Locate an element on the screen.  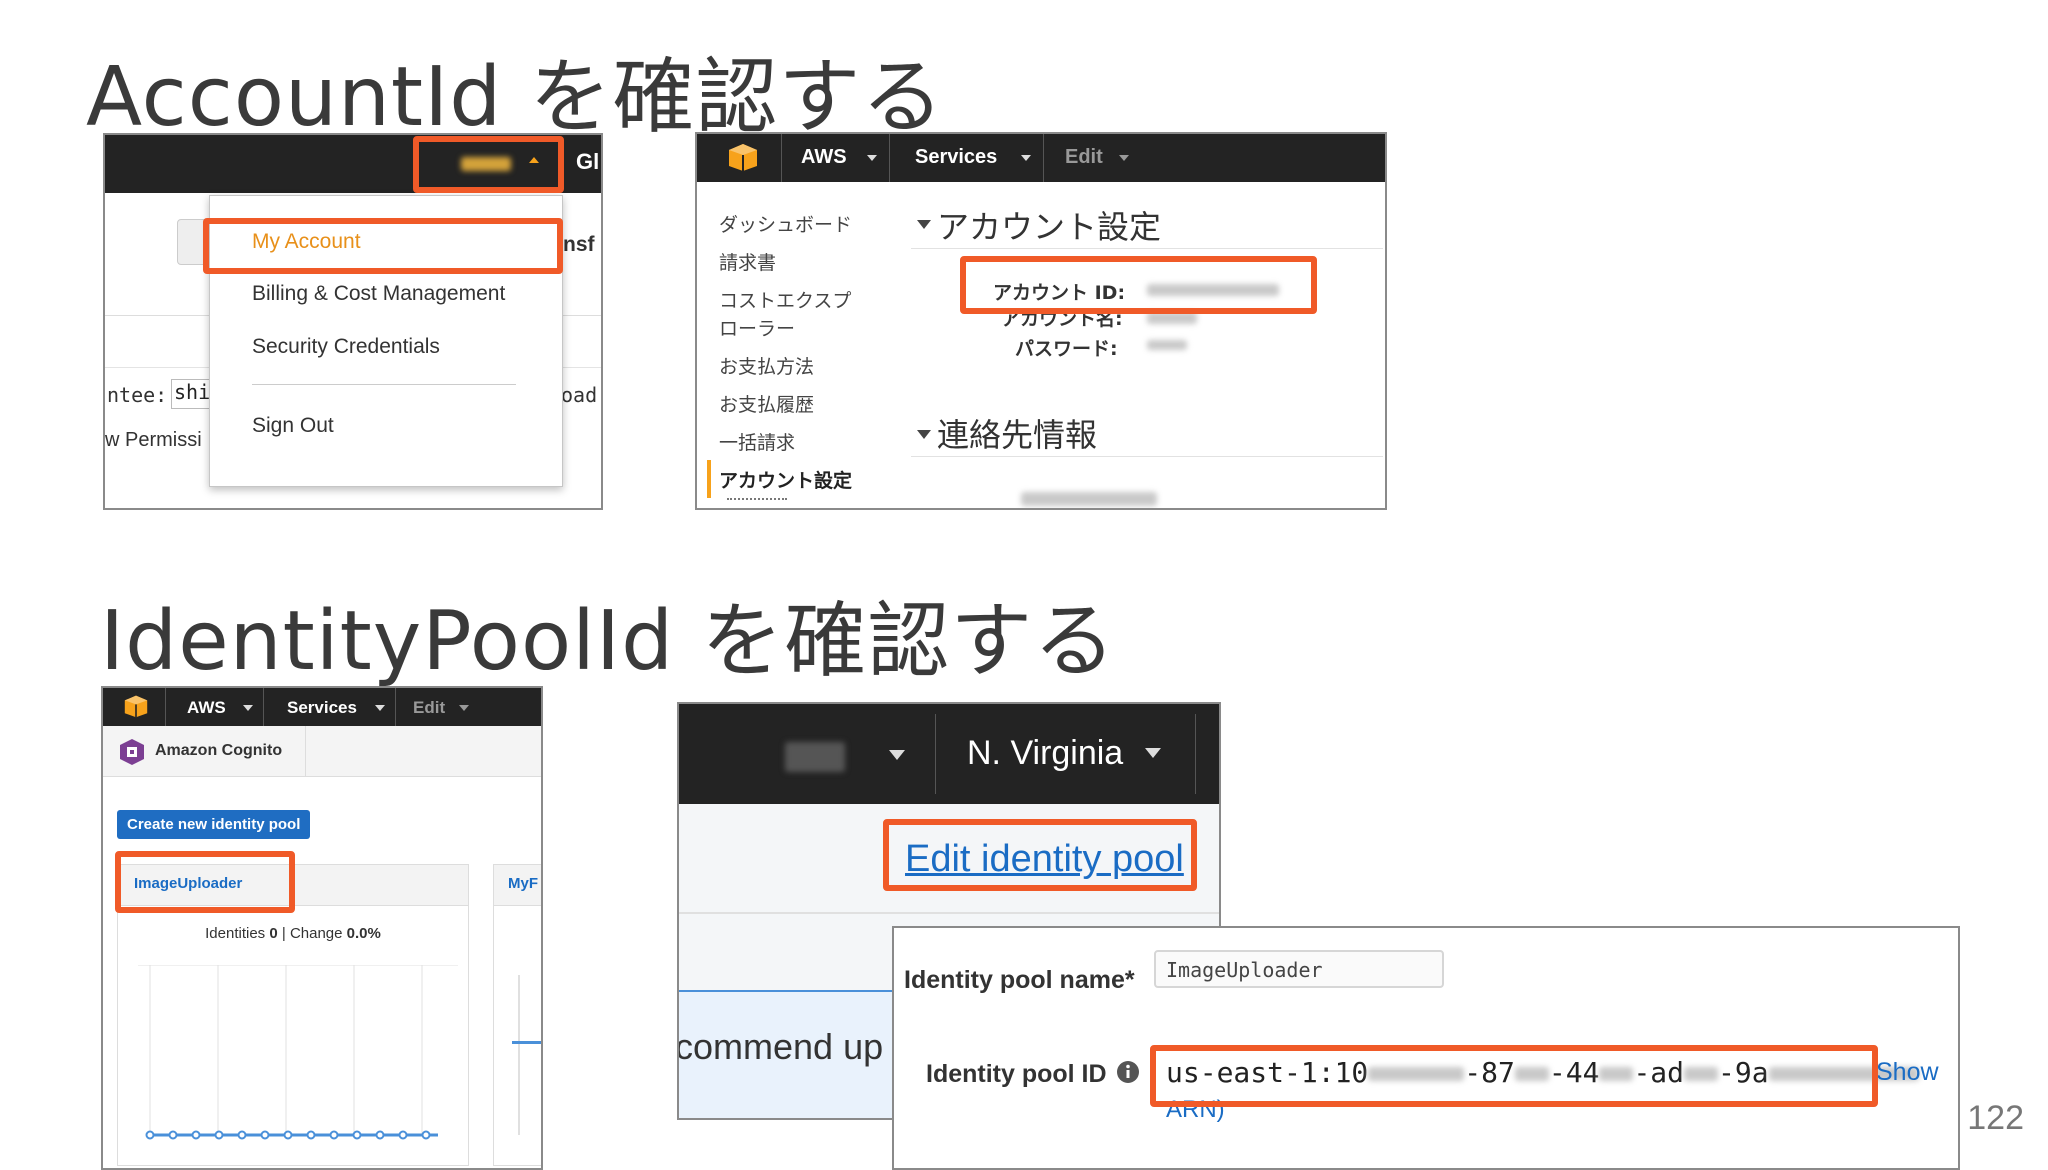
sidebar-item-cost-explorer-2: ローラー is located at coordinates (757, 327).